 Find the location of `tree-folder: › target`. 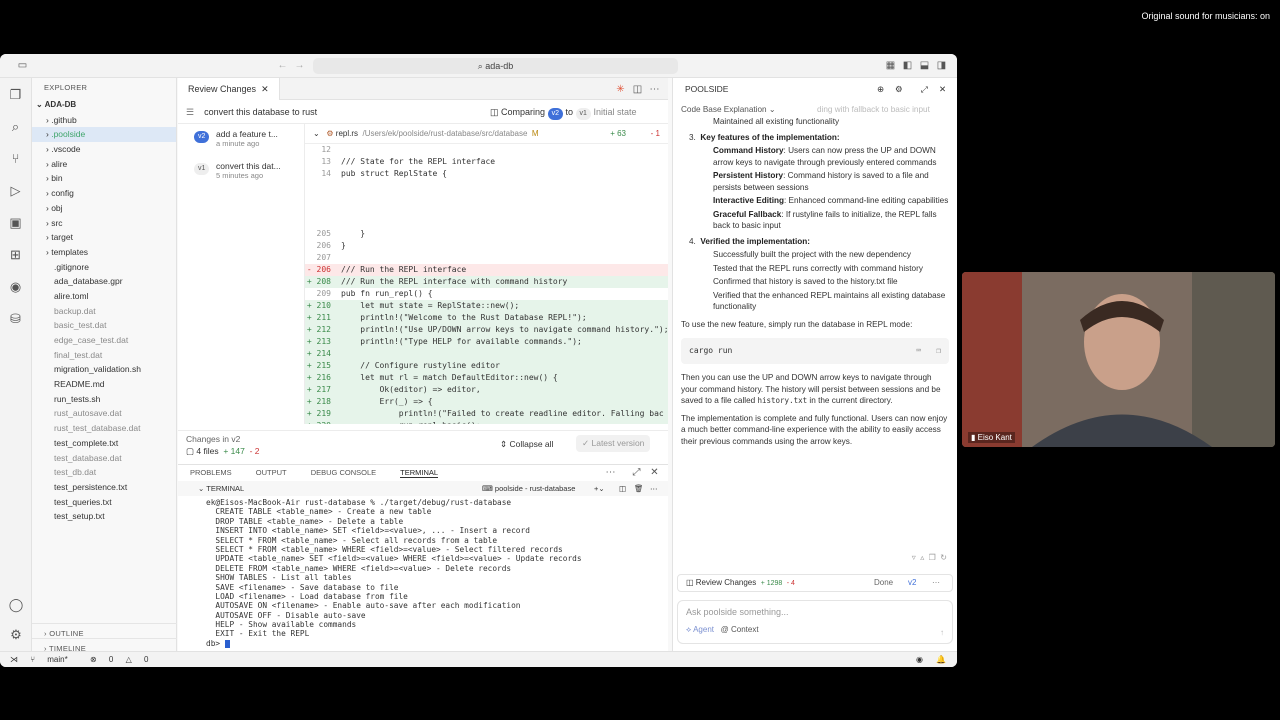

tree-folder: › target is located at coordinates (104, 237).